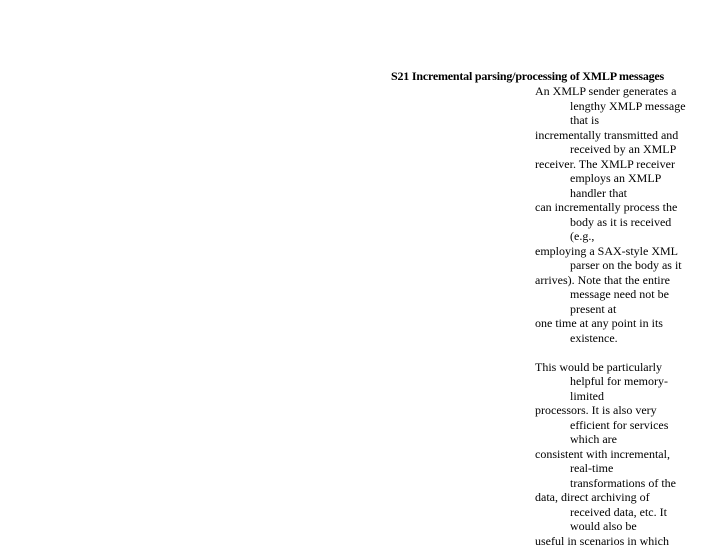 The image size is (720, 548). What do you see at coordinates (610, 541) in the screenshot?
I see `text-line: useful in scenarios in which` at bounding box center [610, 541].